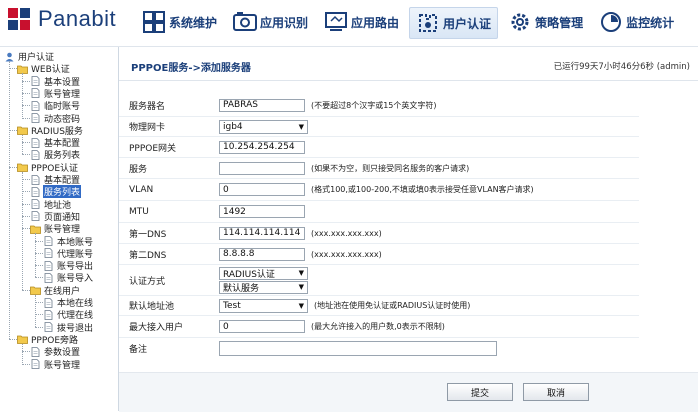 Image resolution: width=698 pixels, height=412 pixels. I want to click on service-input, so click(262, 168).